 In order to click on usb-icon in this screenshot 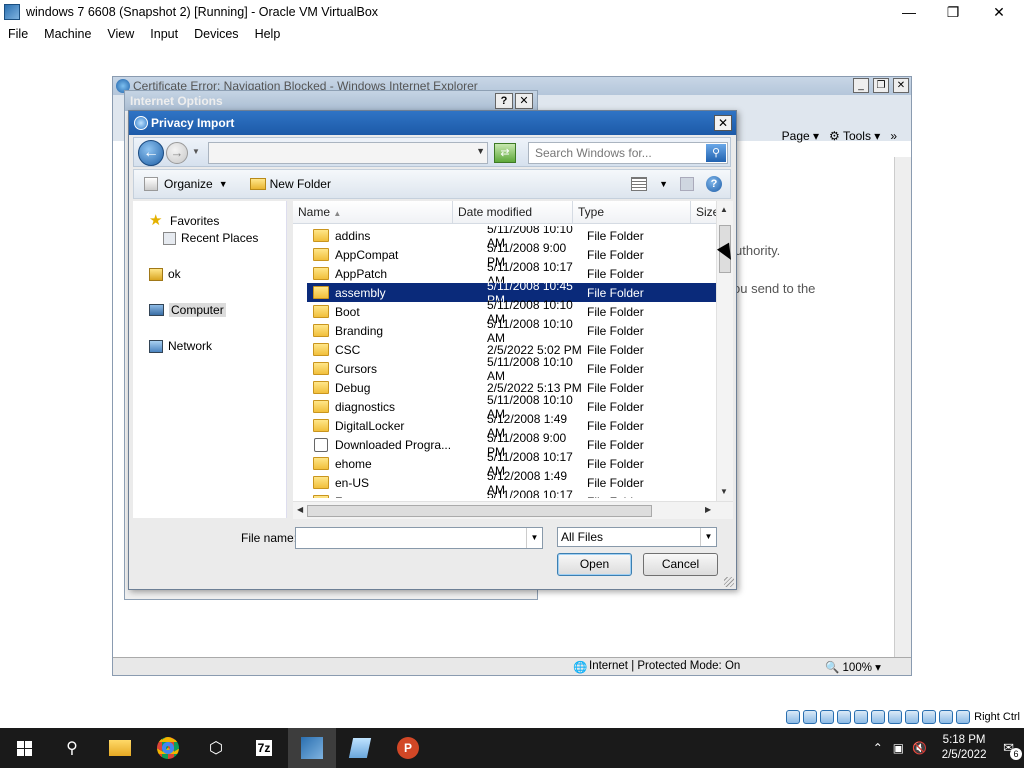, I will do `click(861, 717)`.